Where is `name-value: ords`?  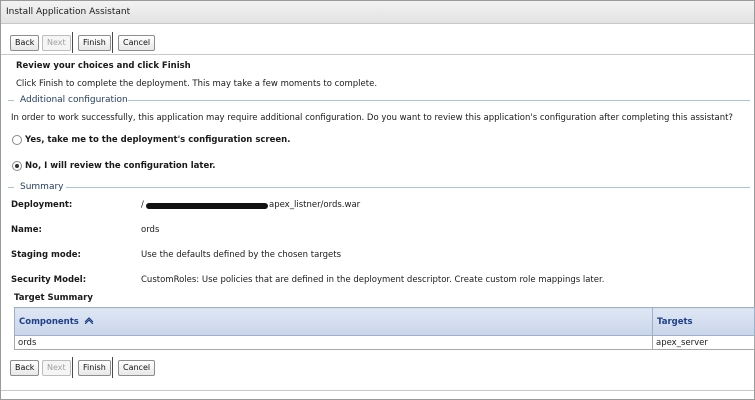 name-value: ords is located at coordinates (150, 230).